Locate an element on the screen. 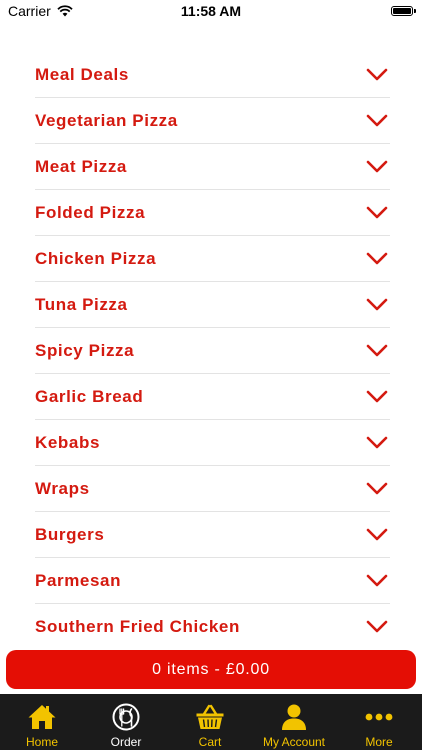  tab-cart: Cart is located at coordinates (210, 722).